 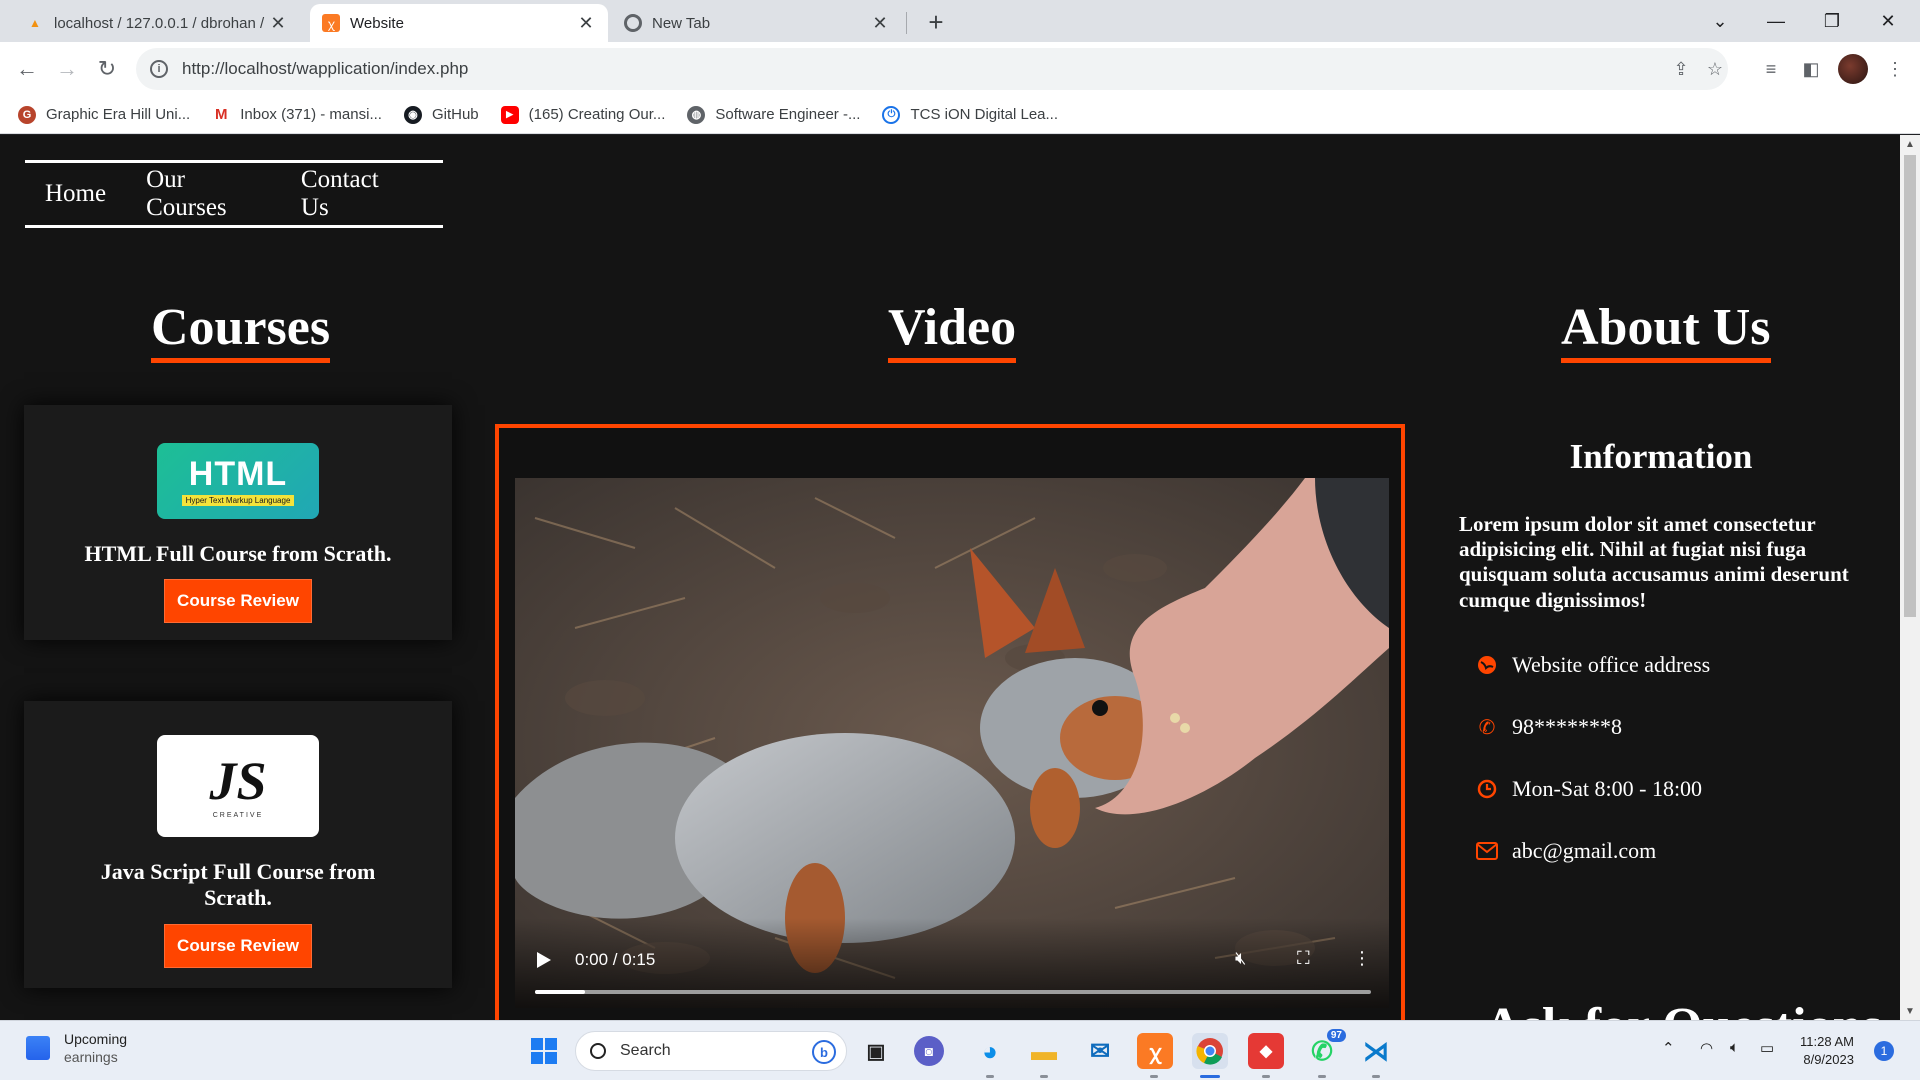 I want to click on close-window-button: ✕, so click(x=1888, y=21).